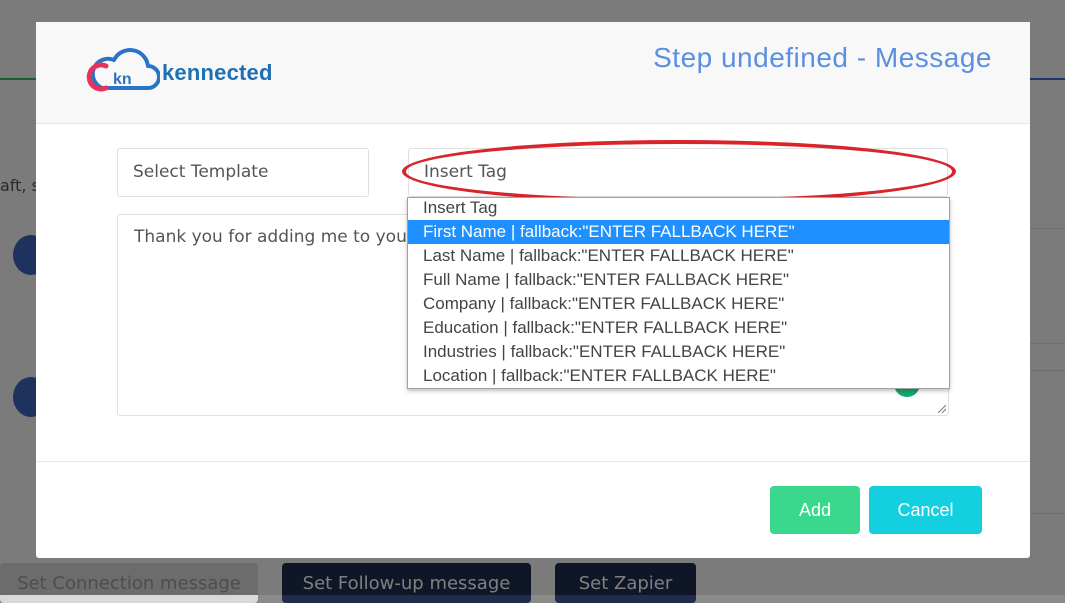 The image size is (1065, 603). I want to click on add-button: Add, so click(815, 510).